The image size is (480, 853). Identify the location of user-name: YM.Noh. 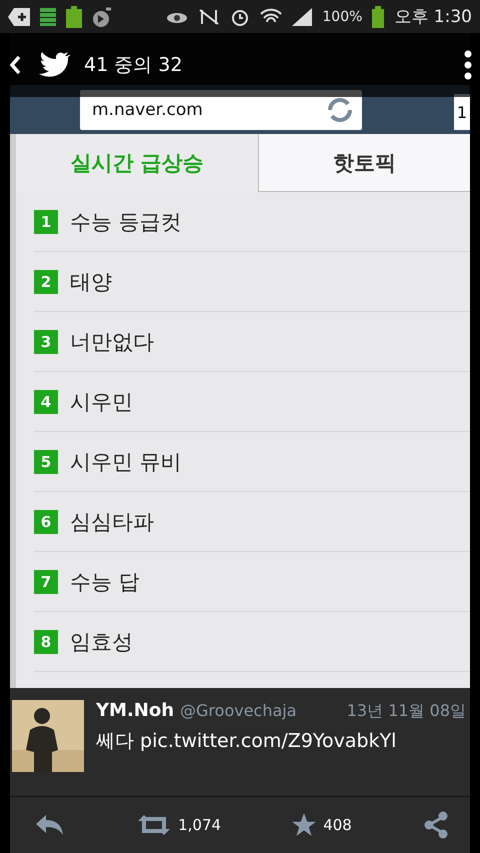
(135, 710).